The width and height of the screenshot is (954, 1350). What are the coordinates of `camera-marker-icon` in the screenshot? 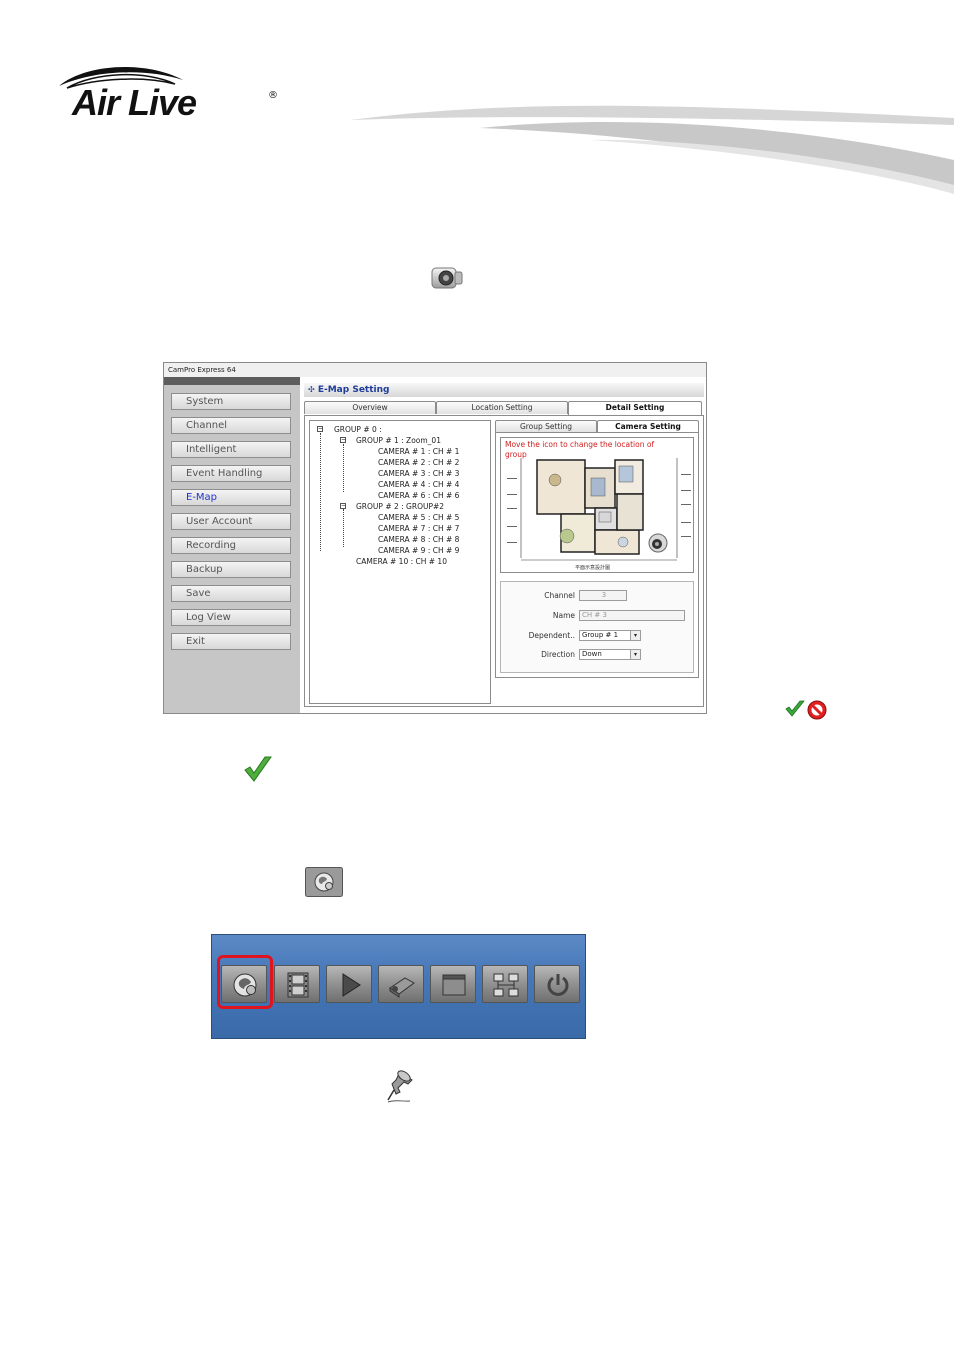 It's located at (658, 543).